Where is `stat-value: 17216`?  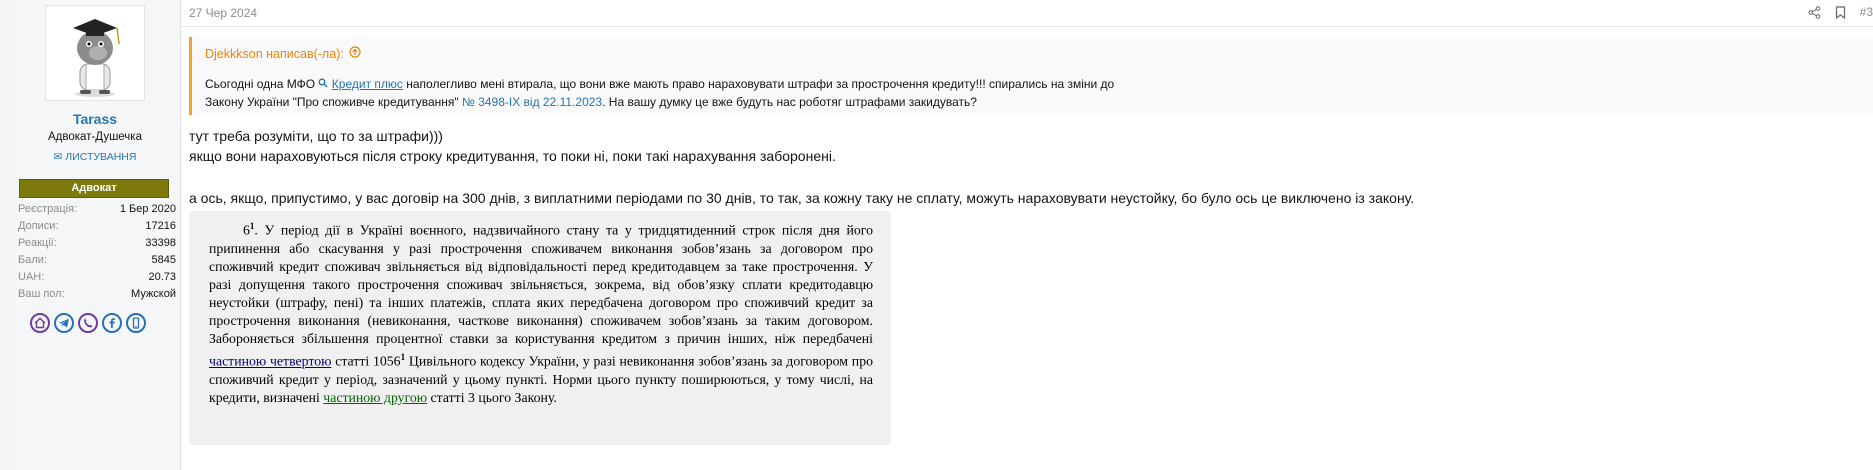
stat-value: 17216 is located at coordinates (160, 226).